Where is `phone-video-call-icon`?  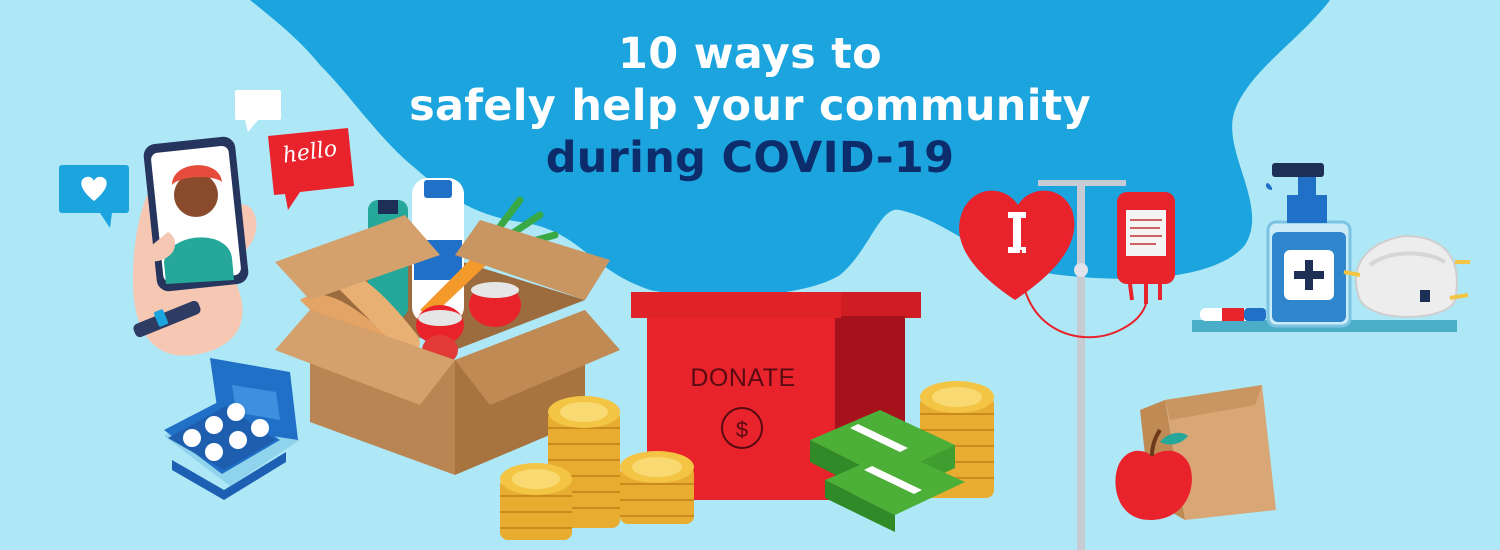 phone-video-call-icon is located at coordinates (194, 246).